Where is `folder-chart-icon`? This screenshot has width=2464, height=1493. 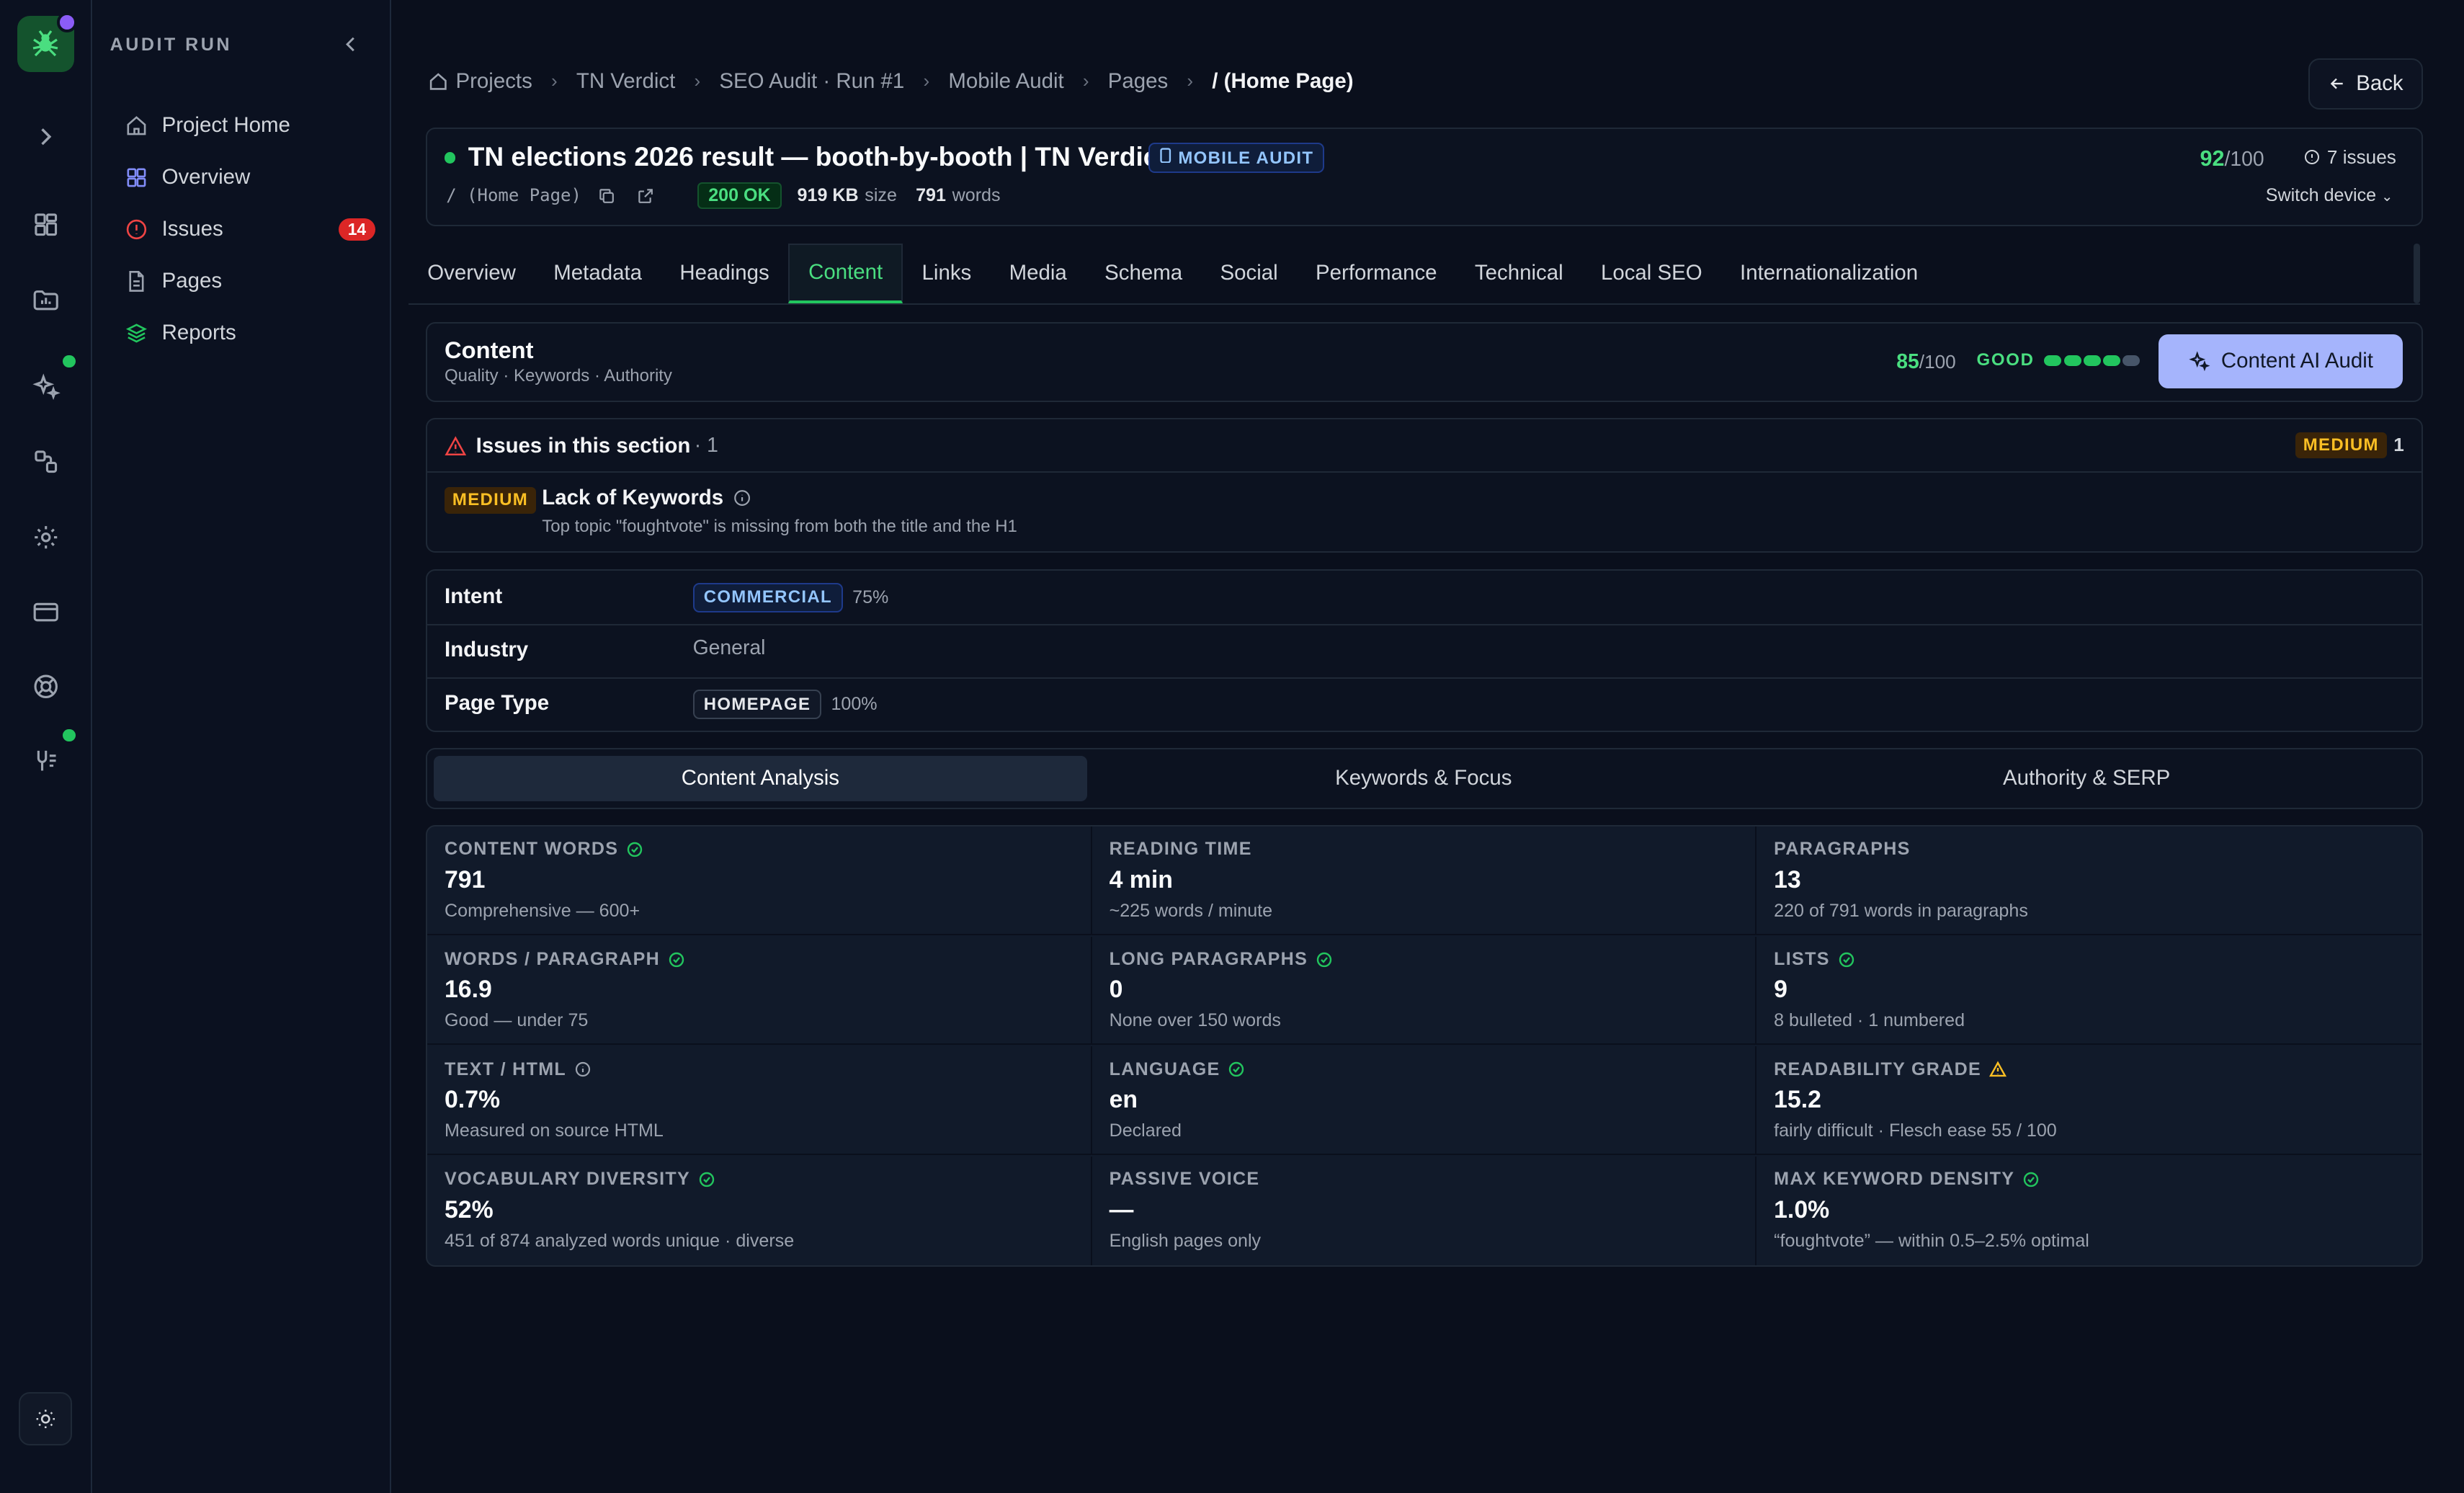
folder-chart-icon is located at coordinates (45, 299).